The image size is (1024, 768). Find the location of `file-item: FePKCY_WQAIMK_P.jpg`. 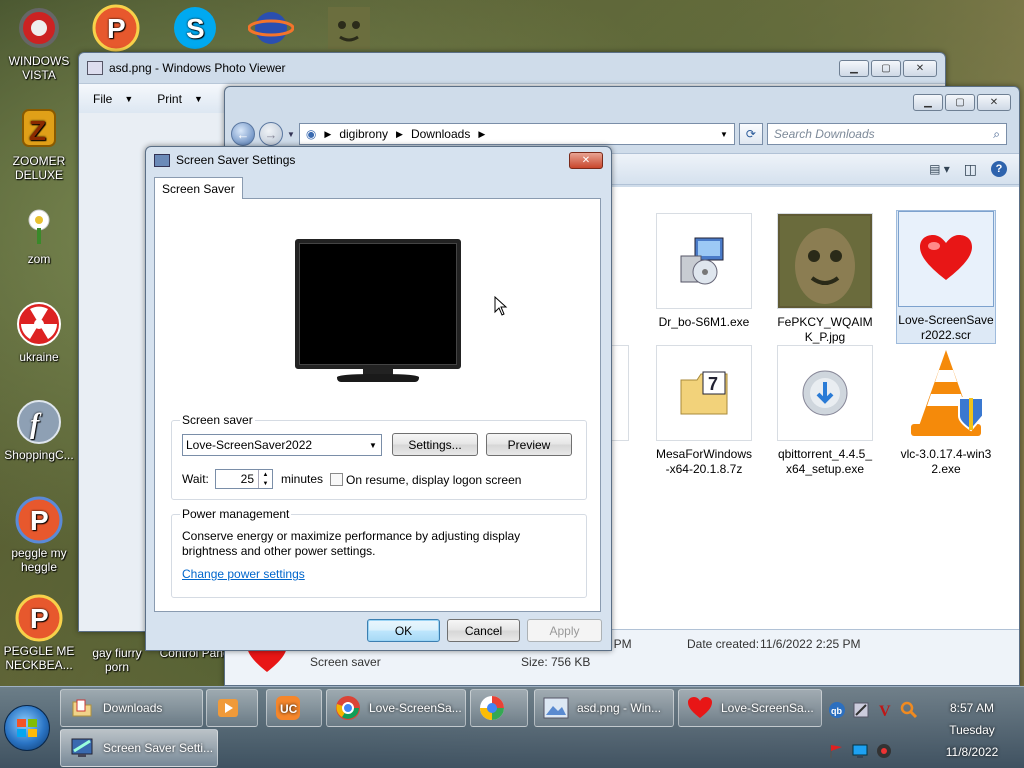

file-item: FePKCY_WQAIMK_P.jpg is located at coordinates (825, 279).